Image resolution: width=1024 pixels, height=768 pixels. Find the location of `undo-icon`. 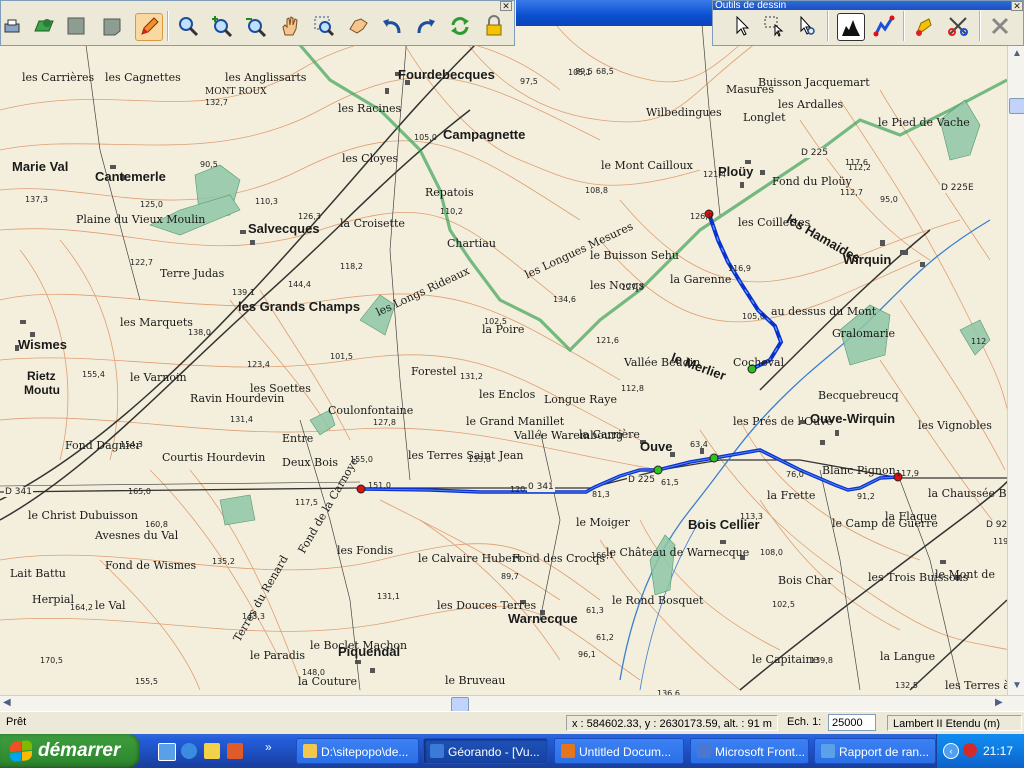

undo-icon is located at coordinates (392, 26).